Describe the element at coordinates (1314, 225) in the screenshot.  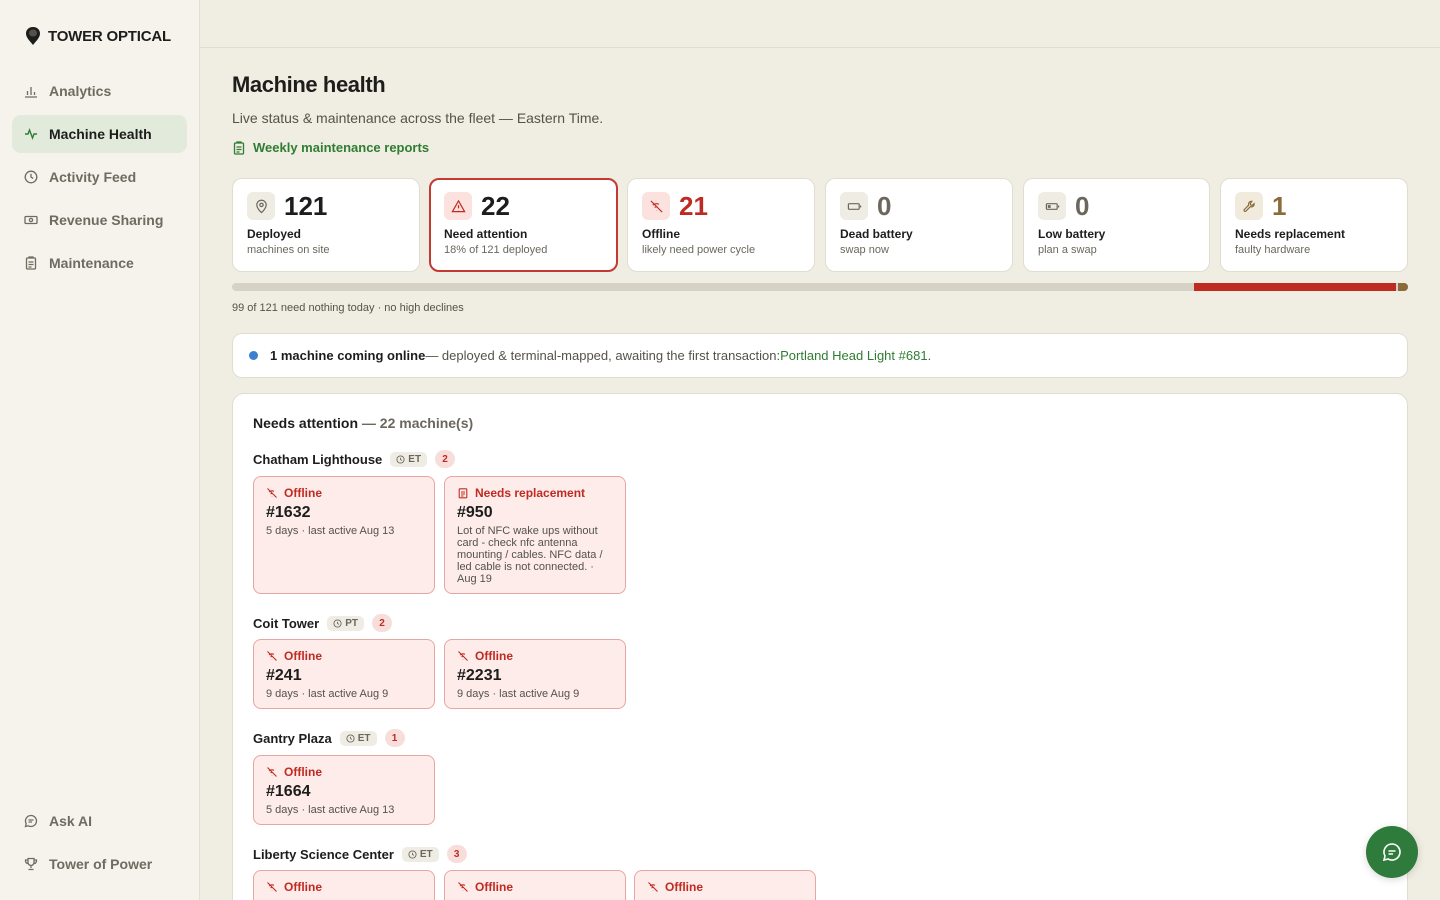
I see `stat-card-needs-replacement: 1 Needs replacement faulty hardware` at that location.